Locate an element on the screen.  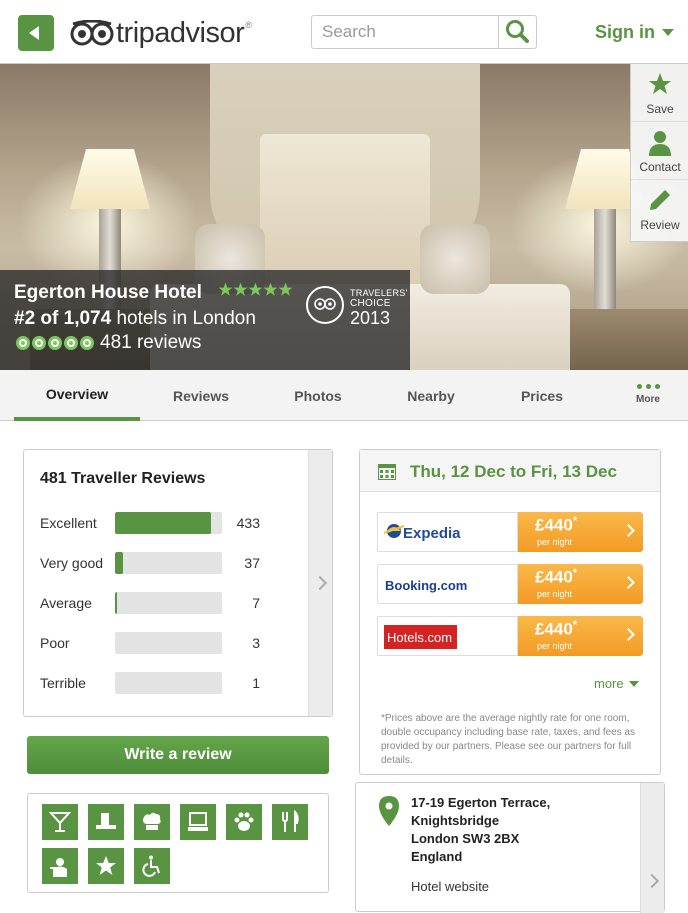
wheelchair-icon is located at coordinates (152, 866).